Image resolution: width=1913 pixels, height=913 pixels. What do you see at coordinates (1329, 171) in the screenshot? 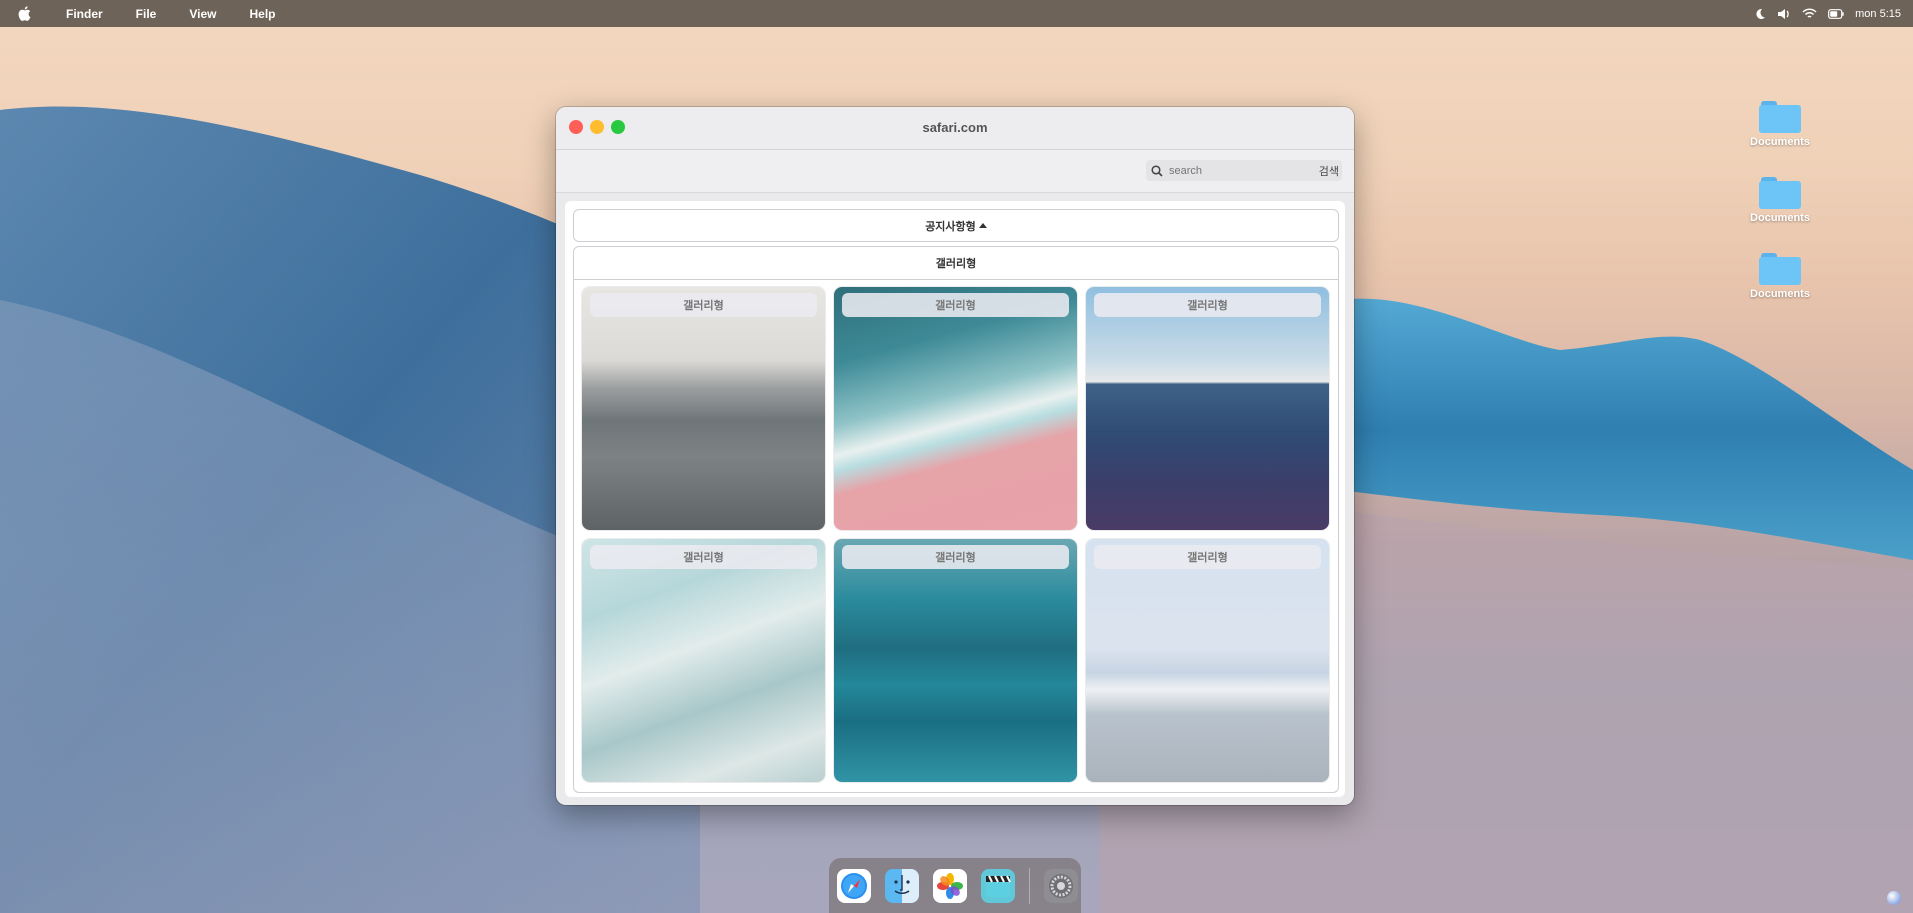
I see `search-button: 검색` at bounding box center [1329, 171].